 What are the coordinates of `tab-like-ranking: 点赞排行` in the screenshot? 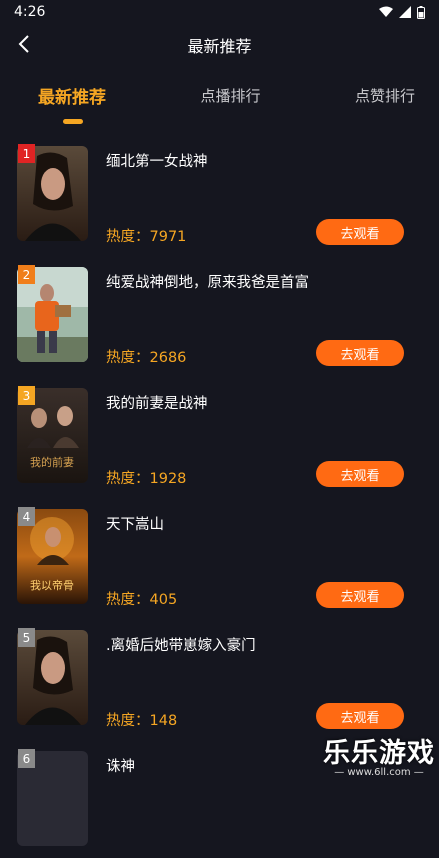 It's located at (385, 95).